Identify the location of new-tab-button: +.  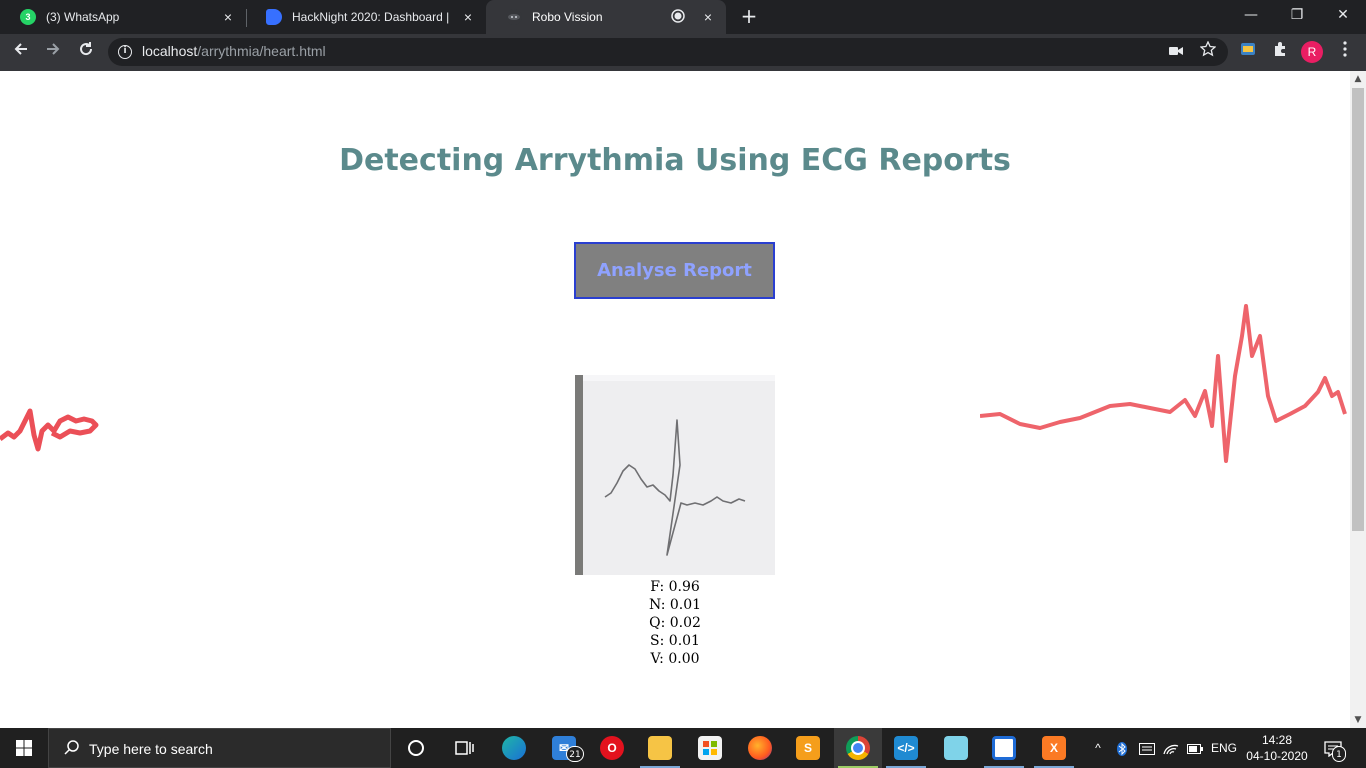
(749, 16).